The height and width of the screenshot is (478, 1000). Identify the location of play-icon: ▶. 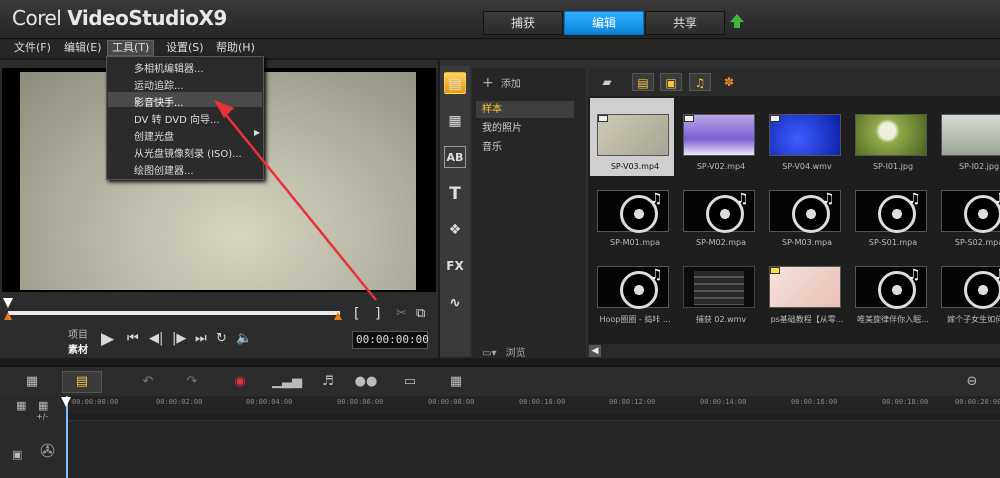
(107, 339).